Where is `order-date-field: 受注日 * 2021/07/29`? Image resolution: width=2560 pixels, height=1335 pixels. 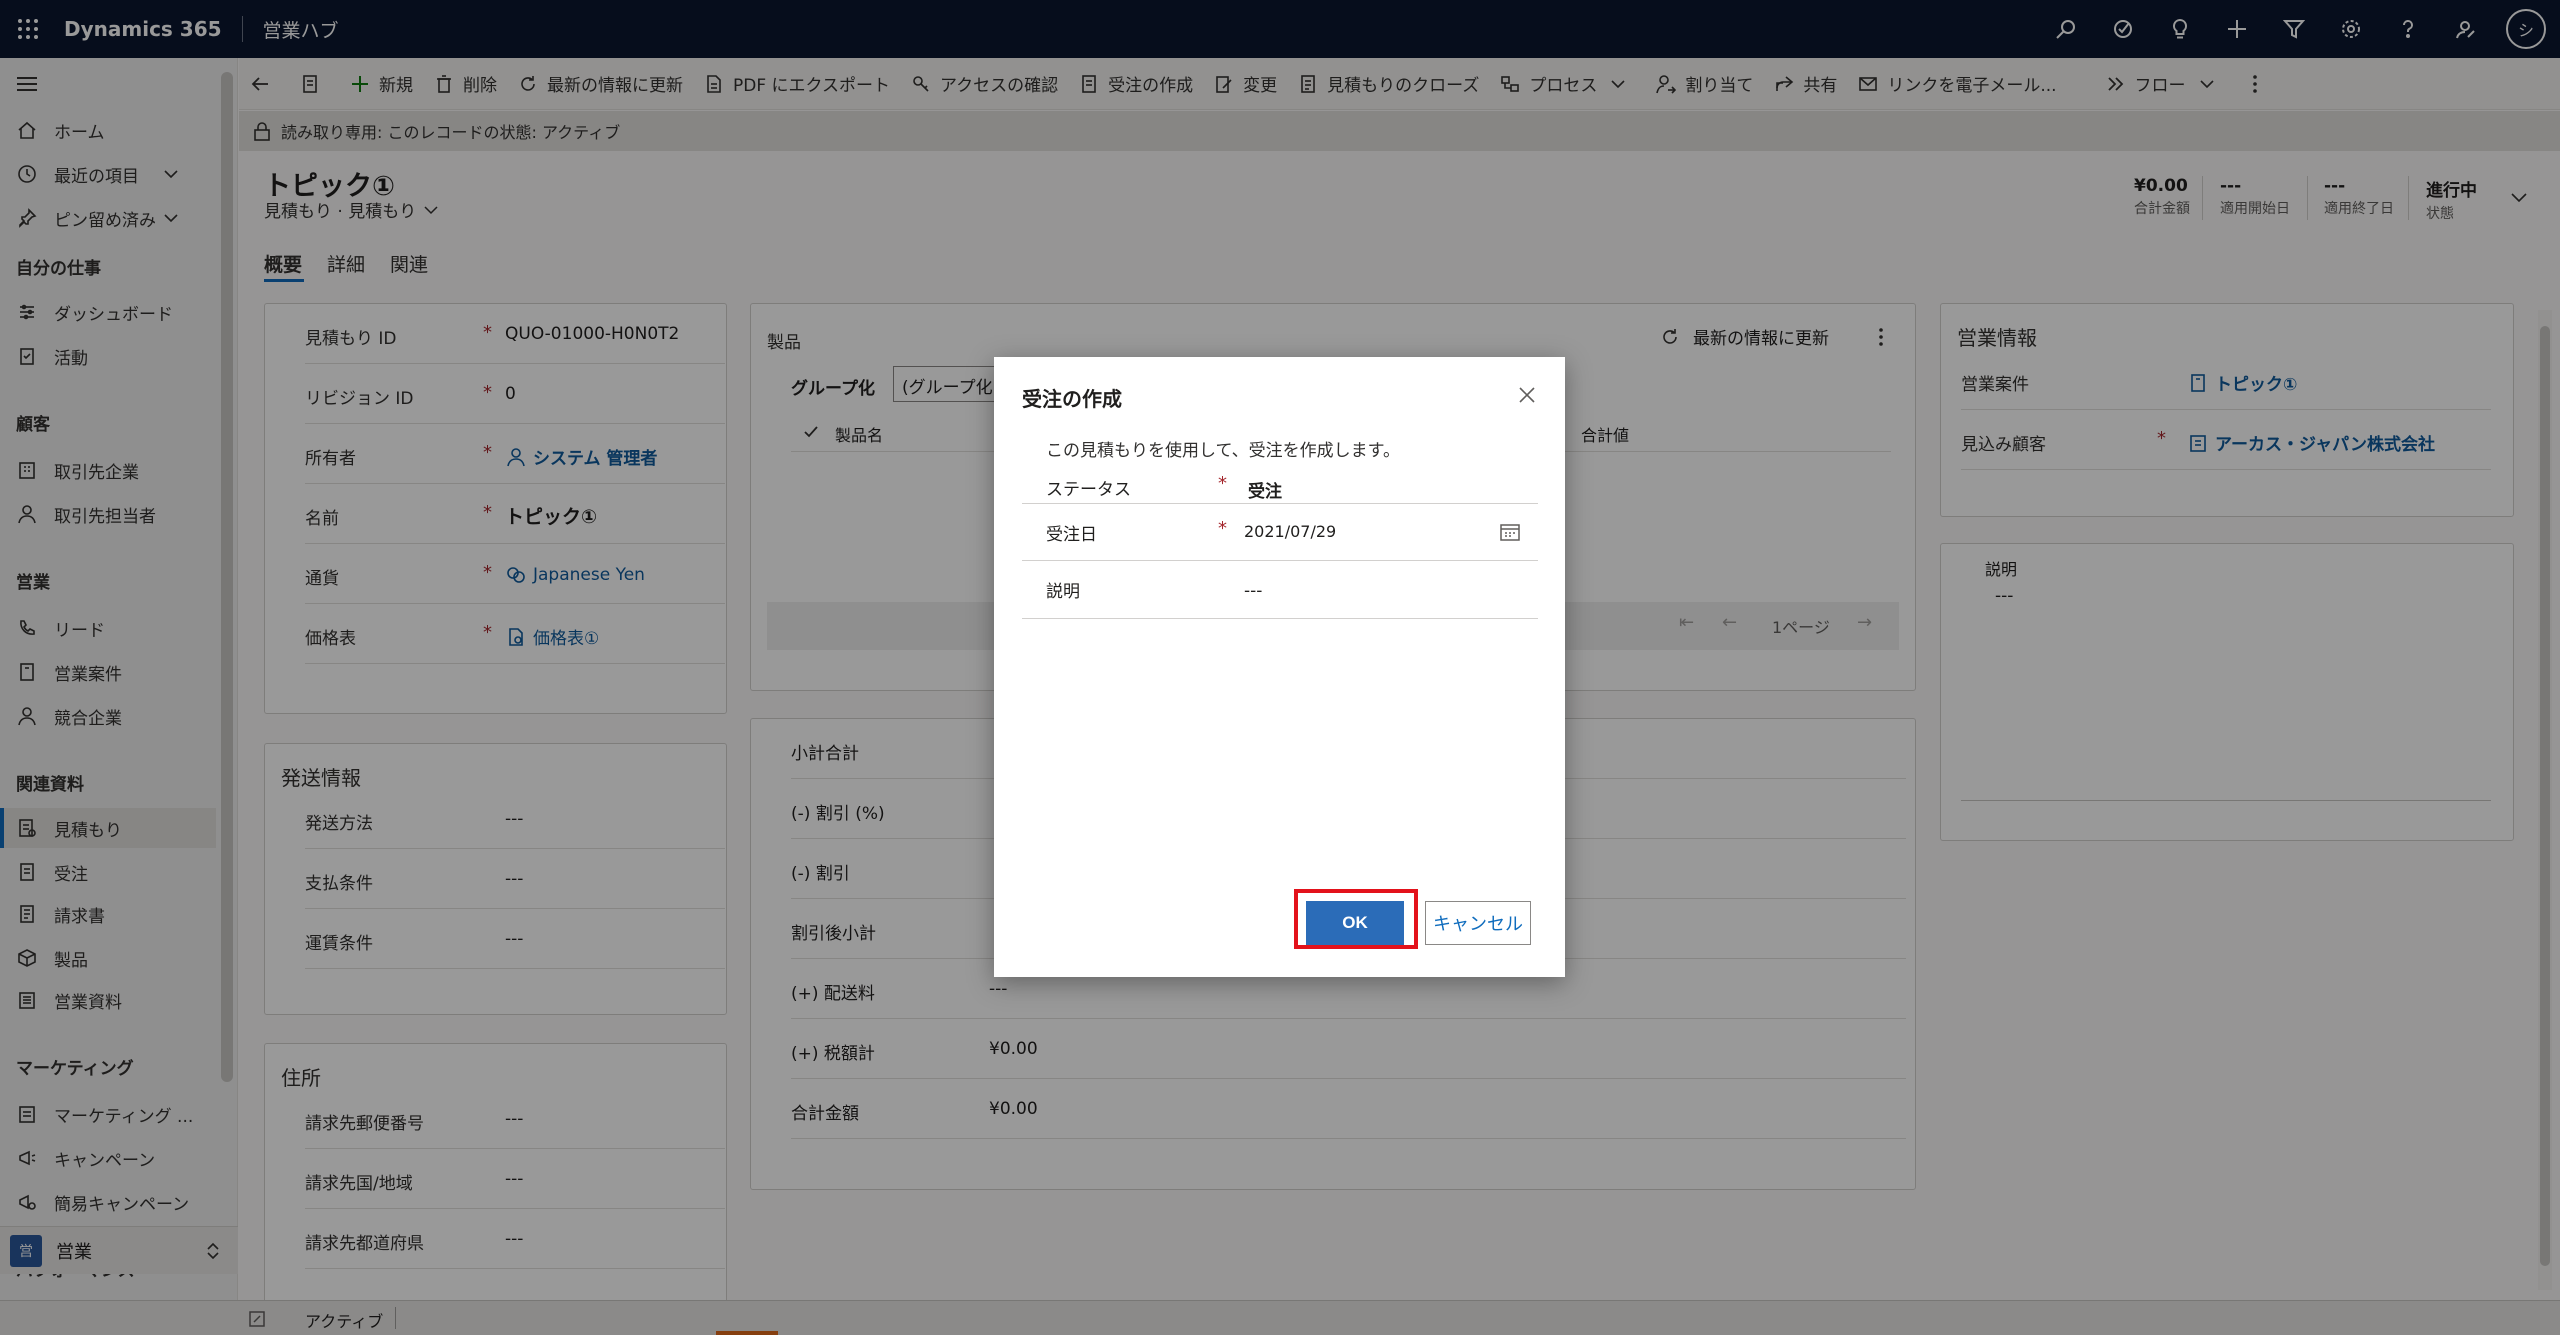
order-date-field: 受注日 * 2021/07/29 is located at coordinates (1280, 532).